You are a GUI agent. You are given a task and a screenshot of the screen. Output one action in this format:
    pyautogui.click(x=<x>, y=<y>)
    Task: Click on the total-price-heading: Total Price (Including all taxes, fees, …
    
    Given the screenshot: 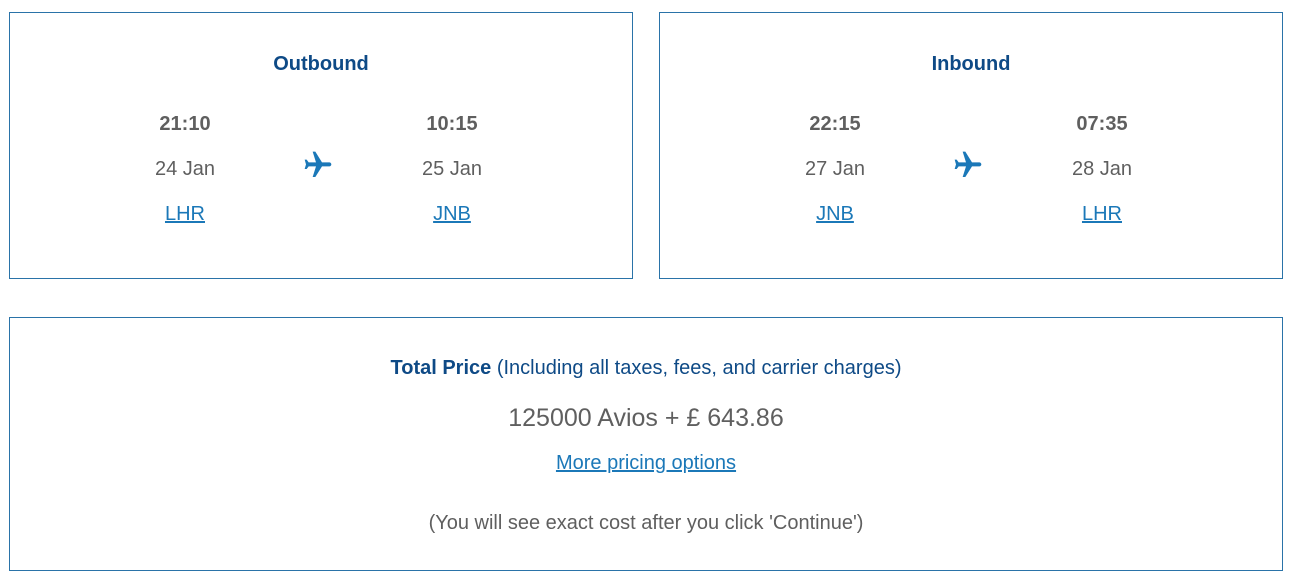 What is the action you would take?
    pyautogui.click(x=646, y=368)
    